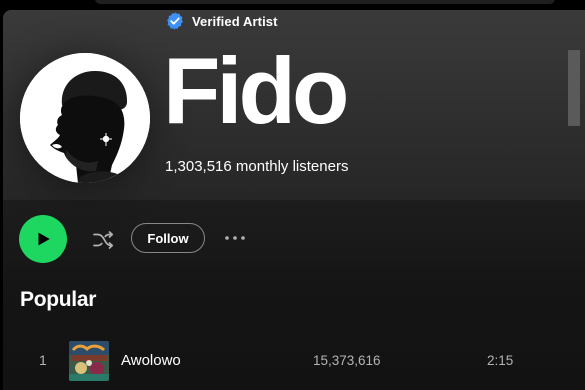 The image size is (585, 390). I want to click on artist-portrait-image, so click(85, 118).